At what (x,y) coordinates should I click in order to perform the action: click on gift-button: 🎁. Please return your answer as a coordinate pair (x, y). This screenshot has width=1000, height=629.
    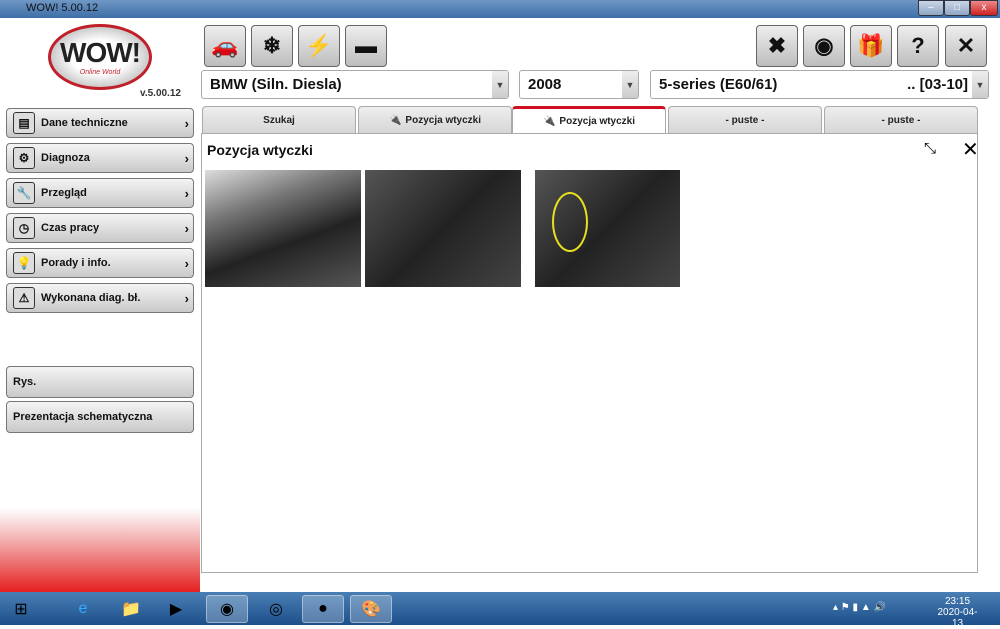
    Looking at the image, I should click on (871, 46).